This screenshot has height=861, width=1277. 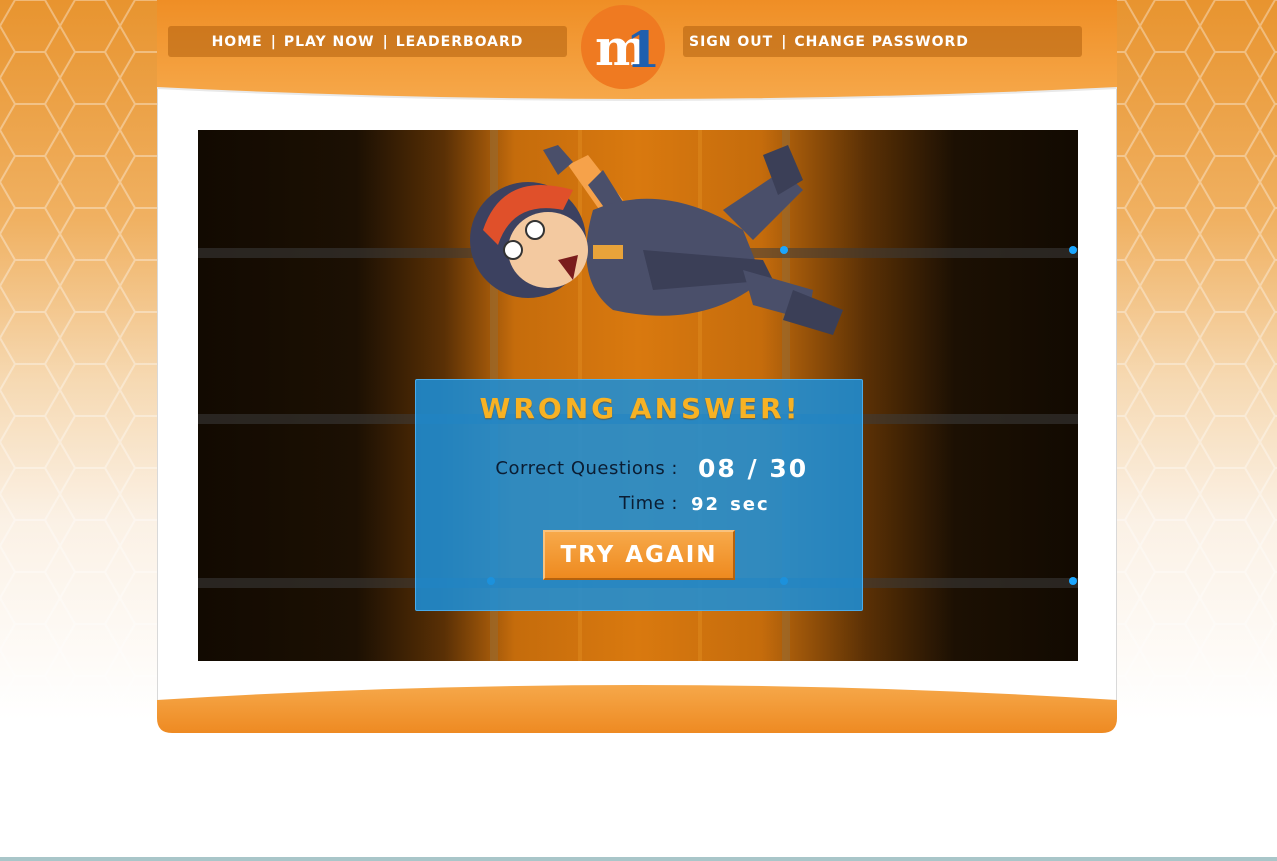 What do you see at coordinates (731, 42) in the screenshot?
I see `sign-out-link: SIGN OUT` at bounding box center [731, 42].